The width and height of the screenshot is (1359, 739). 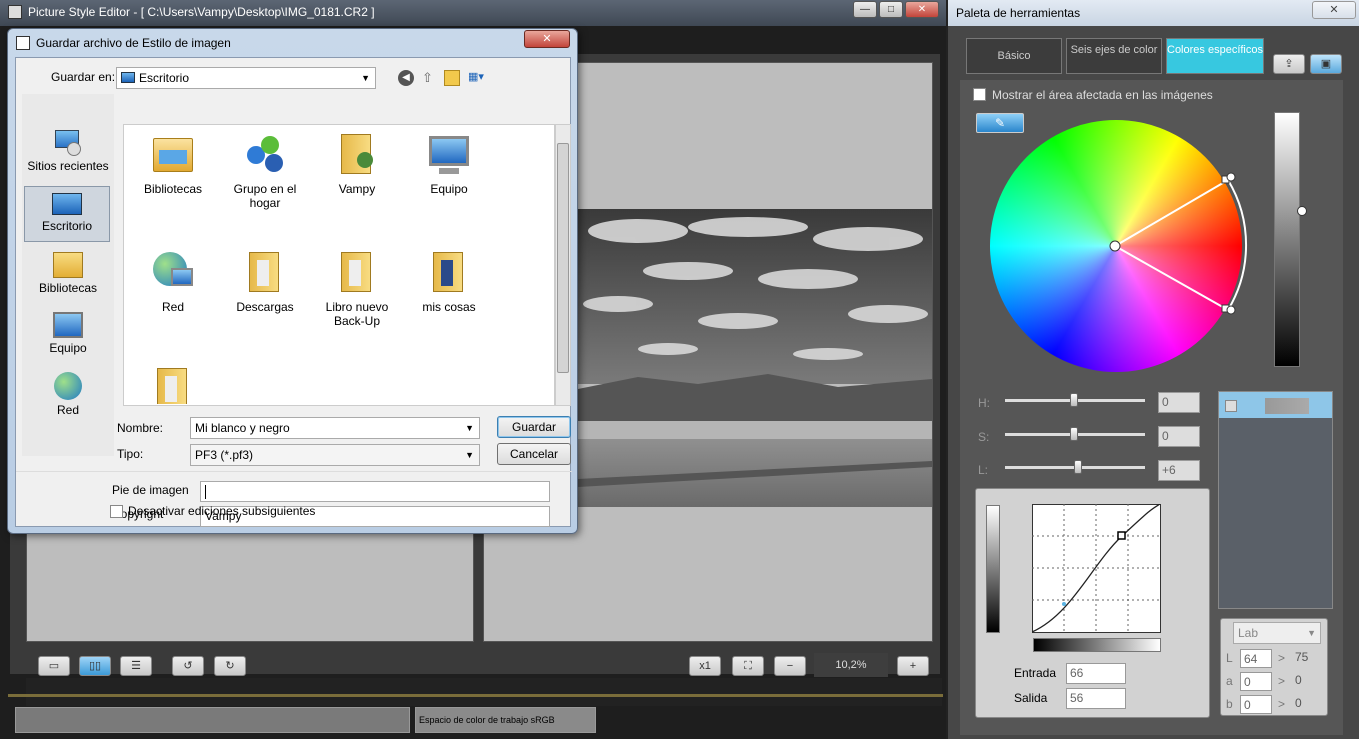 I want to click on file-item-red: Red, so click(x=173, y=281).